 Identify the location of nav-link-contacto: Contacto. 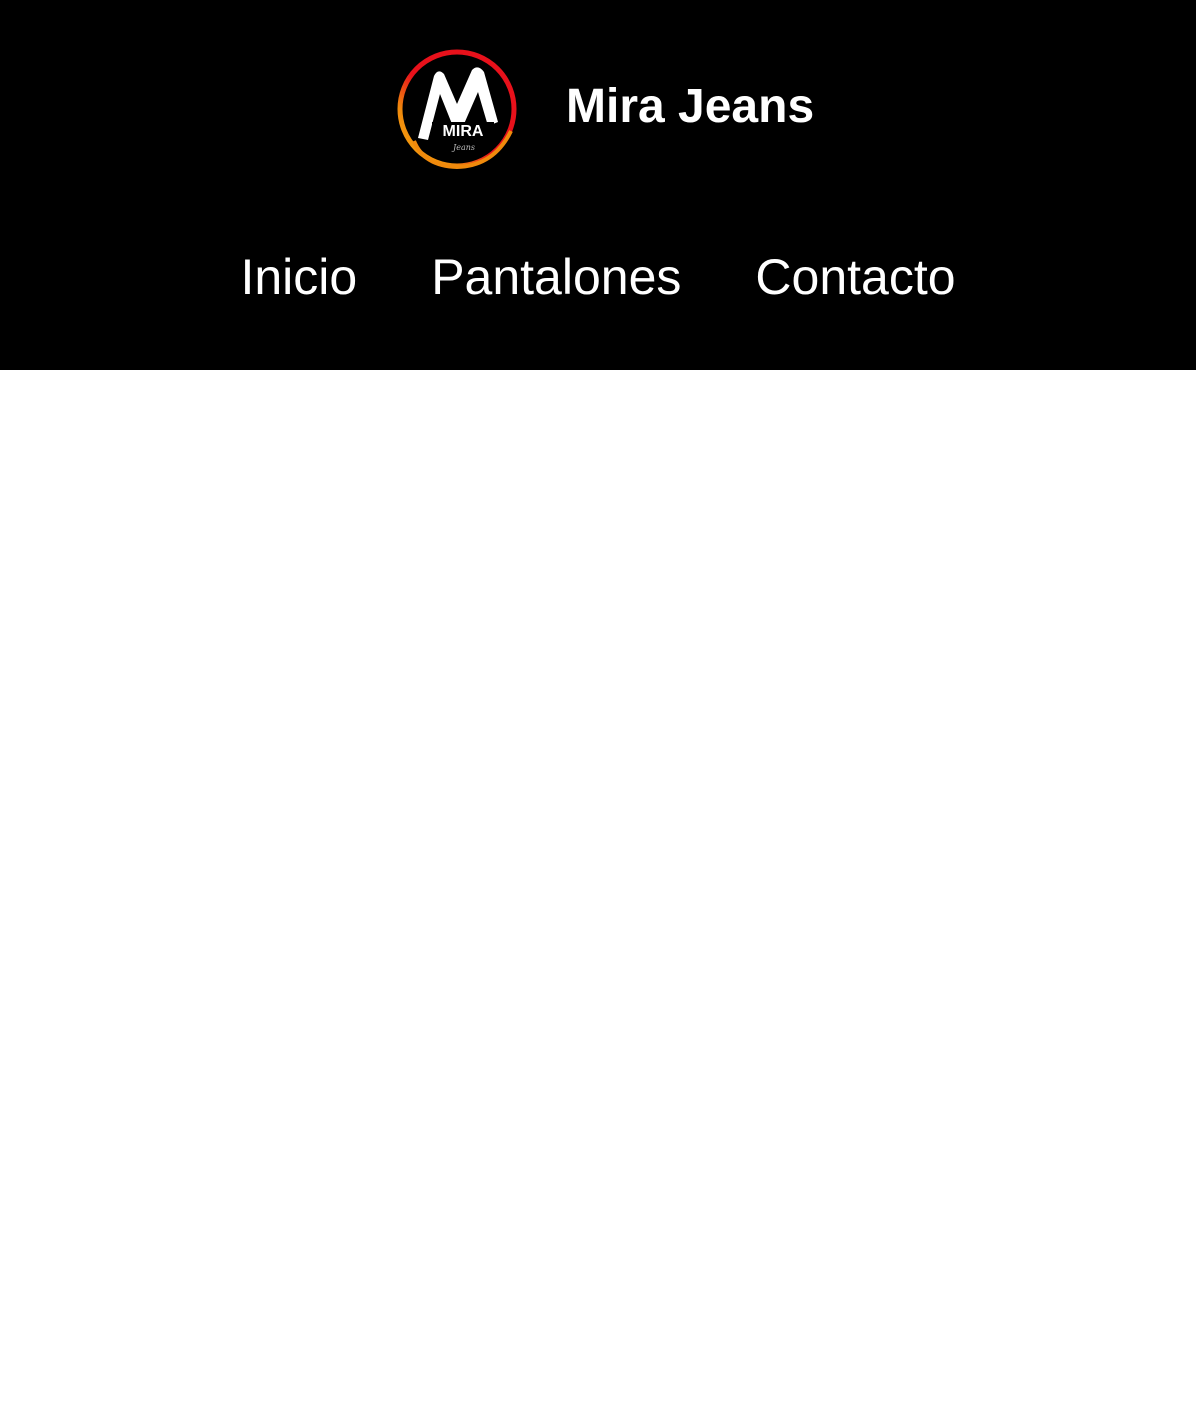
(855, 277).